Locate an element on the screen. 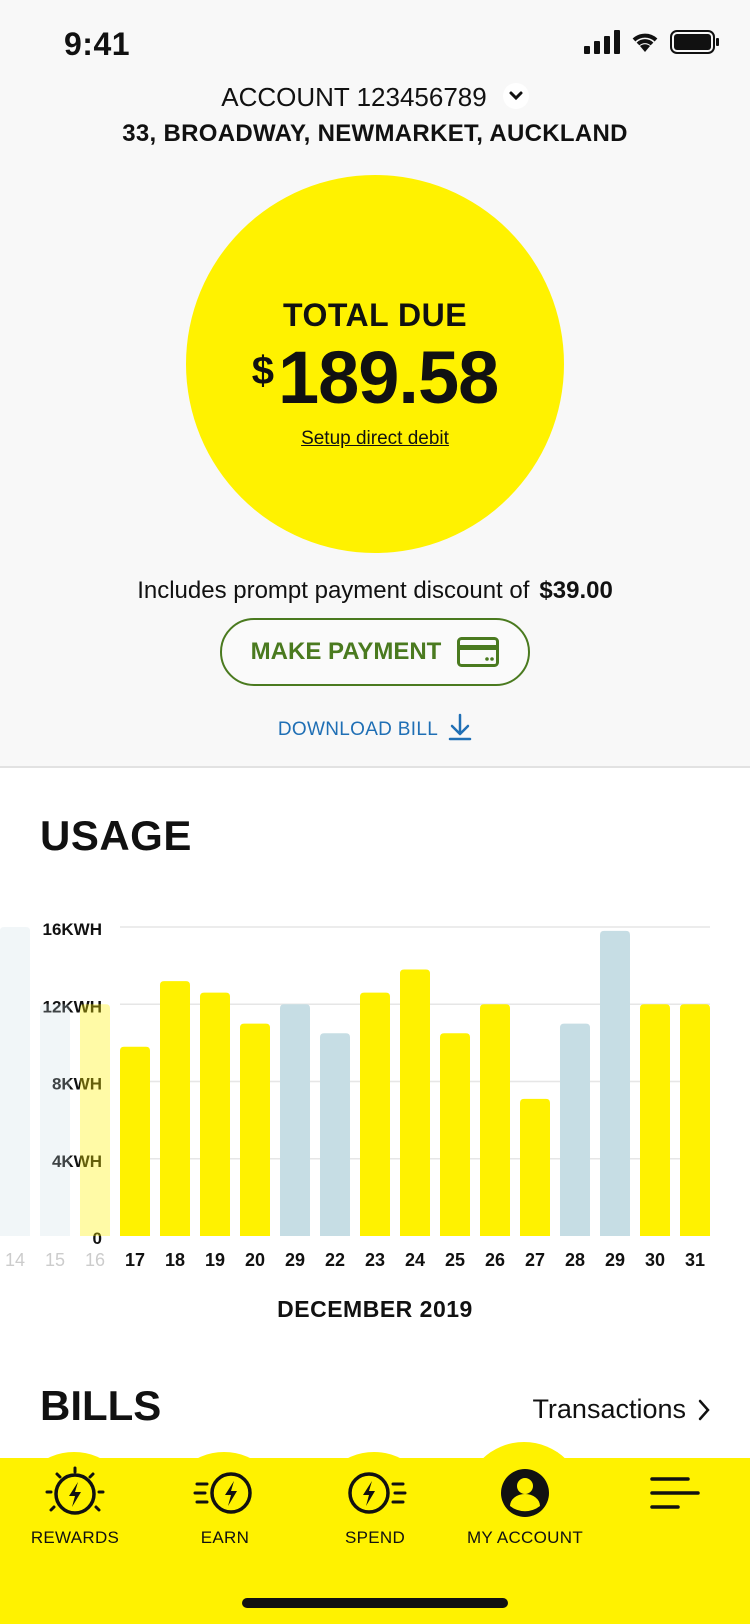  status-bar: 9:41 is located at coordinates (375, 45).